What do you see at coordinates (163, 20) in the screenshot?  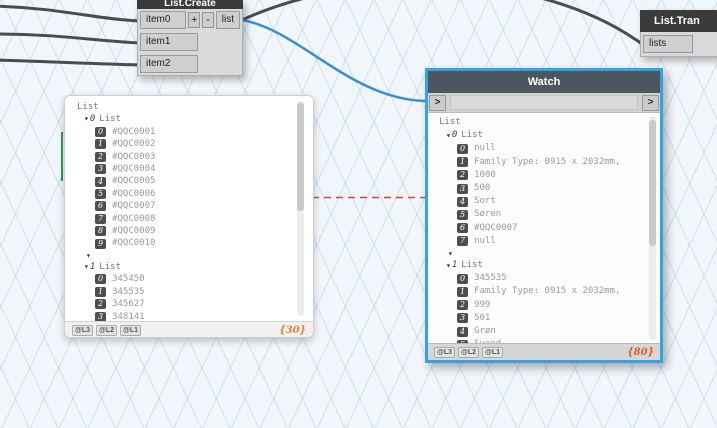 I see `port-item0: item0` at bounding box center [163, 20].